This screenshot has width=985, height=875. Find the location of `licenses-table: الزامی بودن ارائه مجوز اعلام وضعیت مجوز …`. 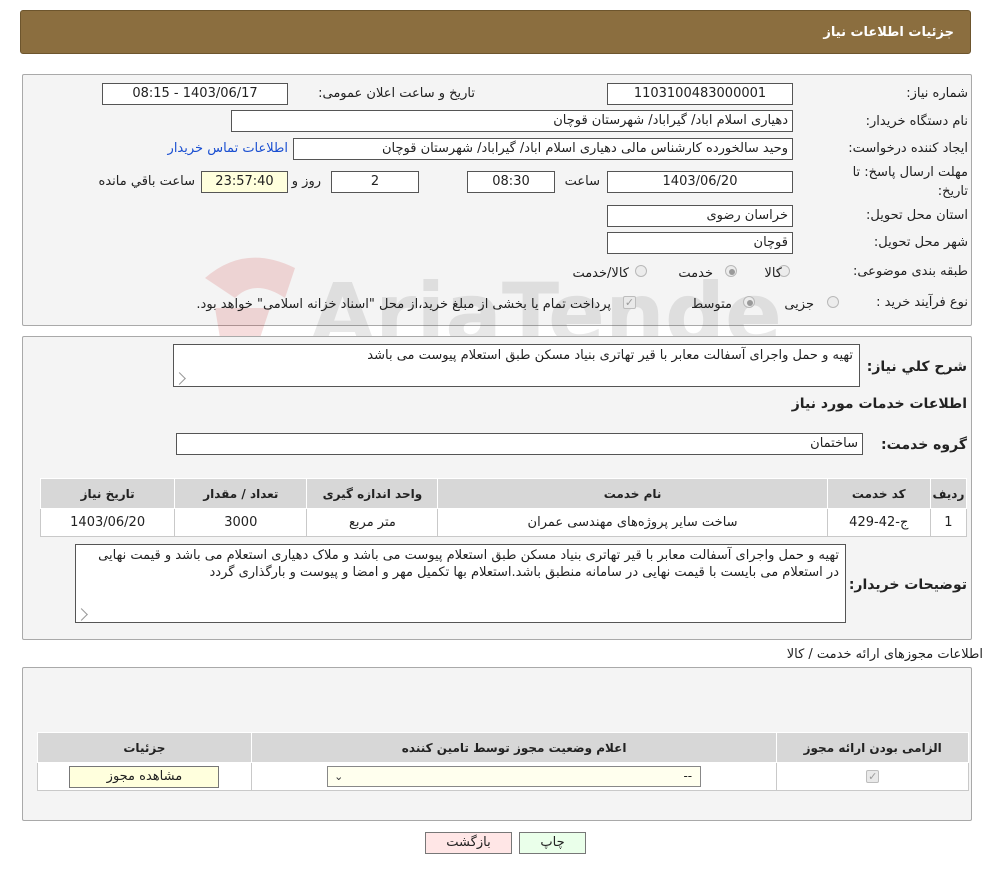

licenses-table: الزامی بودن ارائه مجوز اعلام وضعیت مجوز … is located at coordinates (503, 761).